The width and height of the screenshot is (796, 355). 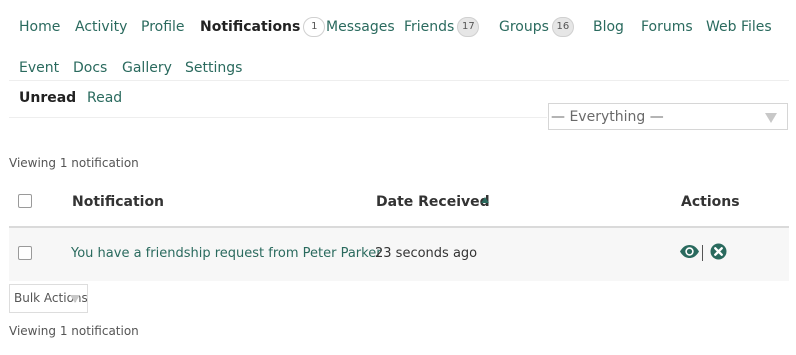 What do you see at coordinates (524, 27) in the screenshot?
I see `nav-item-groups-label: Groups` at bounding box center [524, 27].